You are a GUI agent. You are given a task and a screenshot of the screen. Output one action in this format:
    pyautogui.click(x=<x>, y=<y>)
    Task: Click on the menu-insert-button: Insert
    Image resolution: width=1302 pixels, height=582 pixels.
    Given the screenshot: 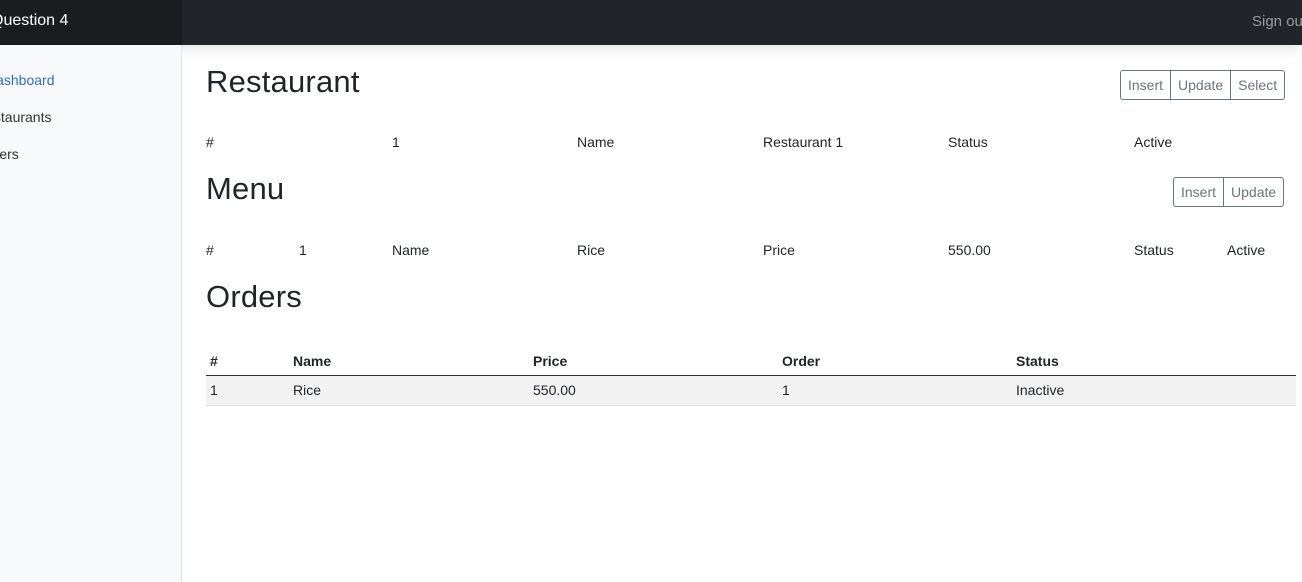 What is the action you would take?
    pyautogui.click(x=1199, y=192)
    